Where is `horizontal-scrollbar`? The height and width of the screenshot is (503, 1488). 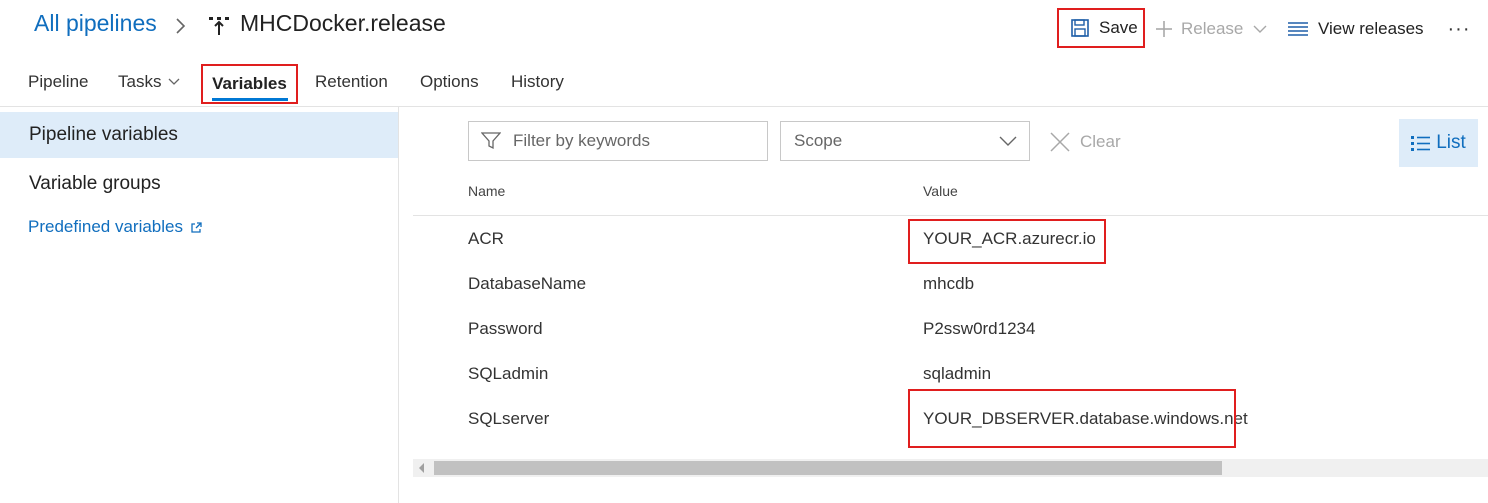
horizontal-scrollbar is located at coordinates (950, 468).